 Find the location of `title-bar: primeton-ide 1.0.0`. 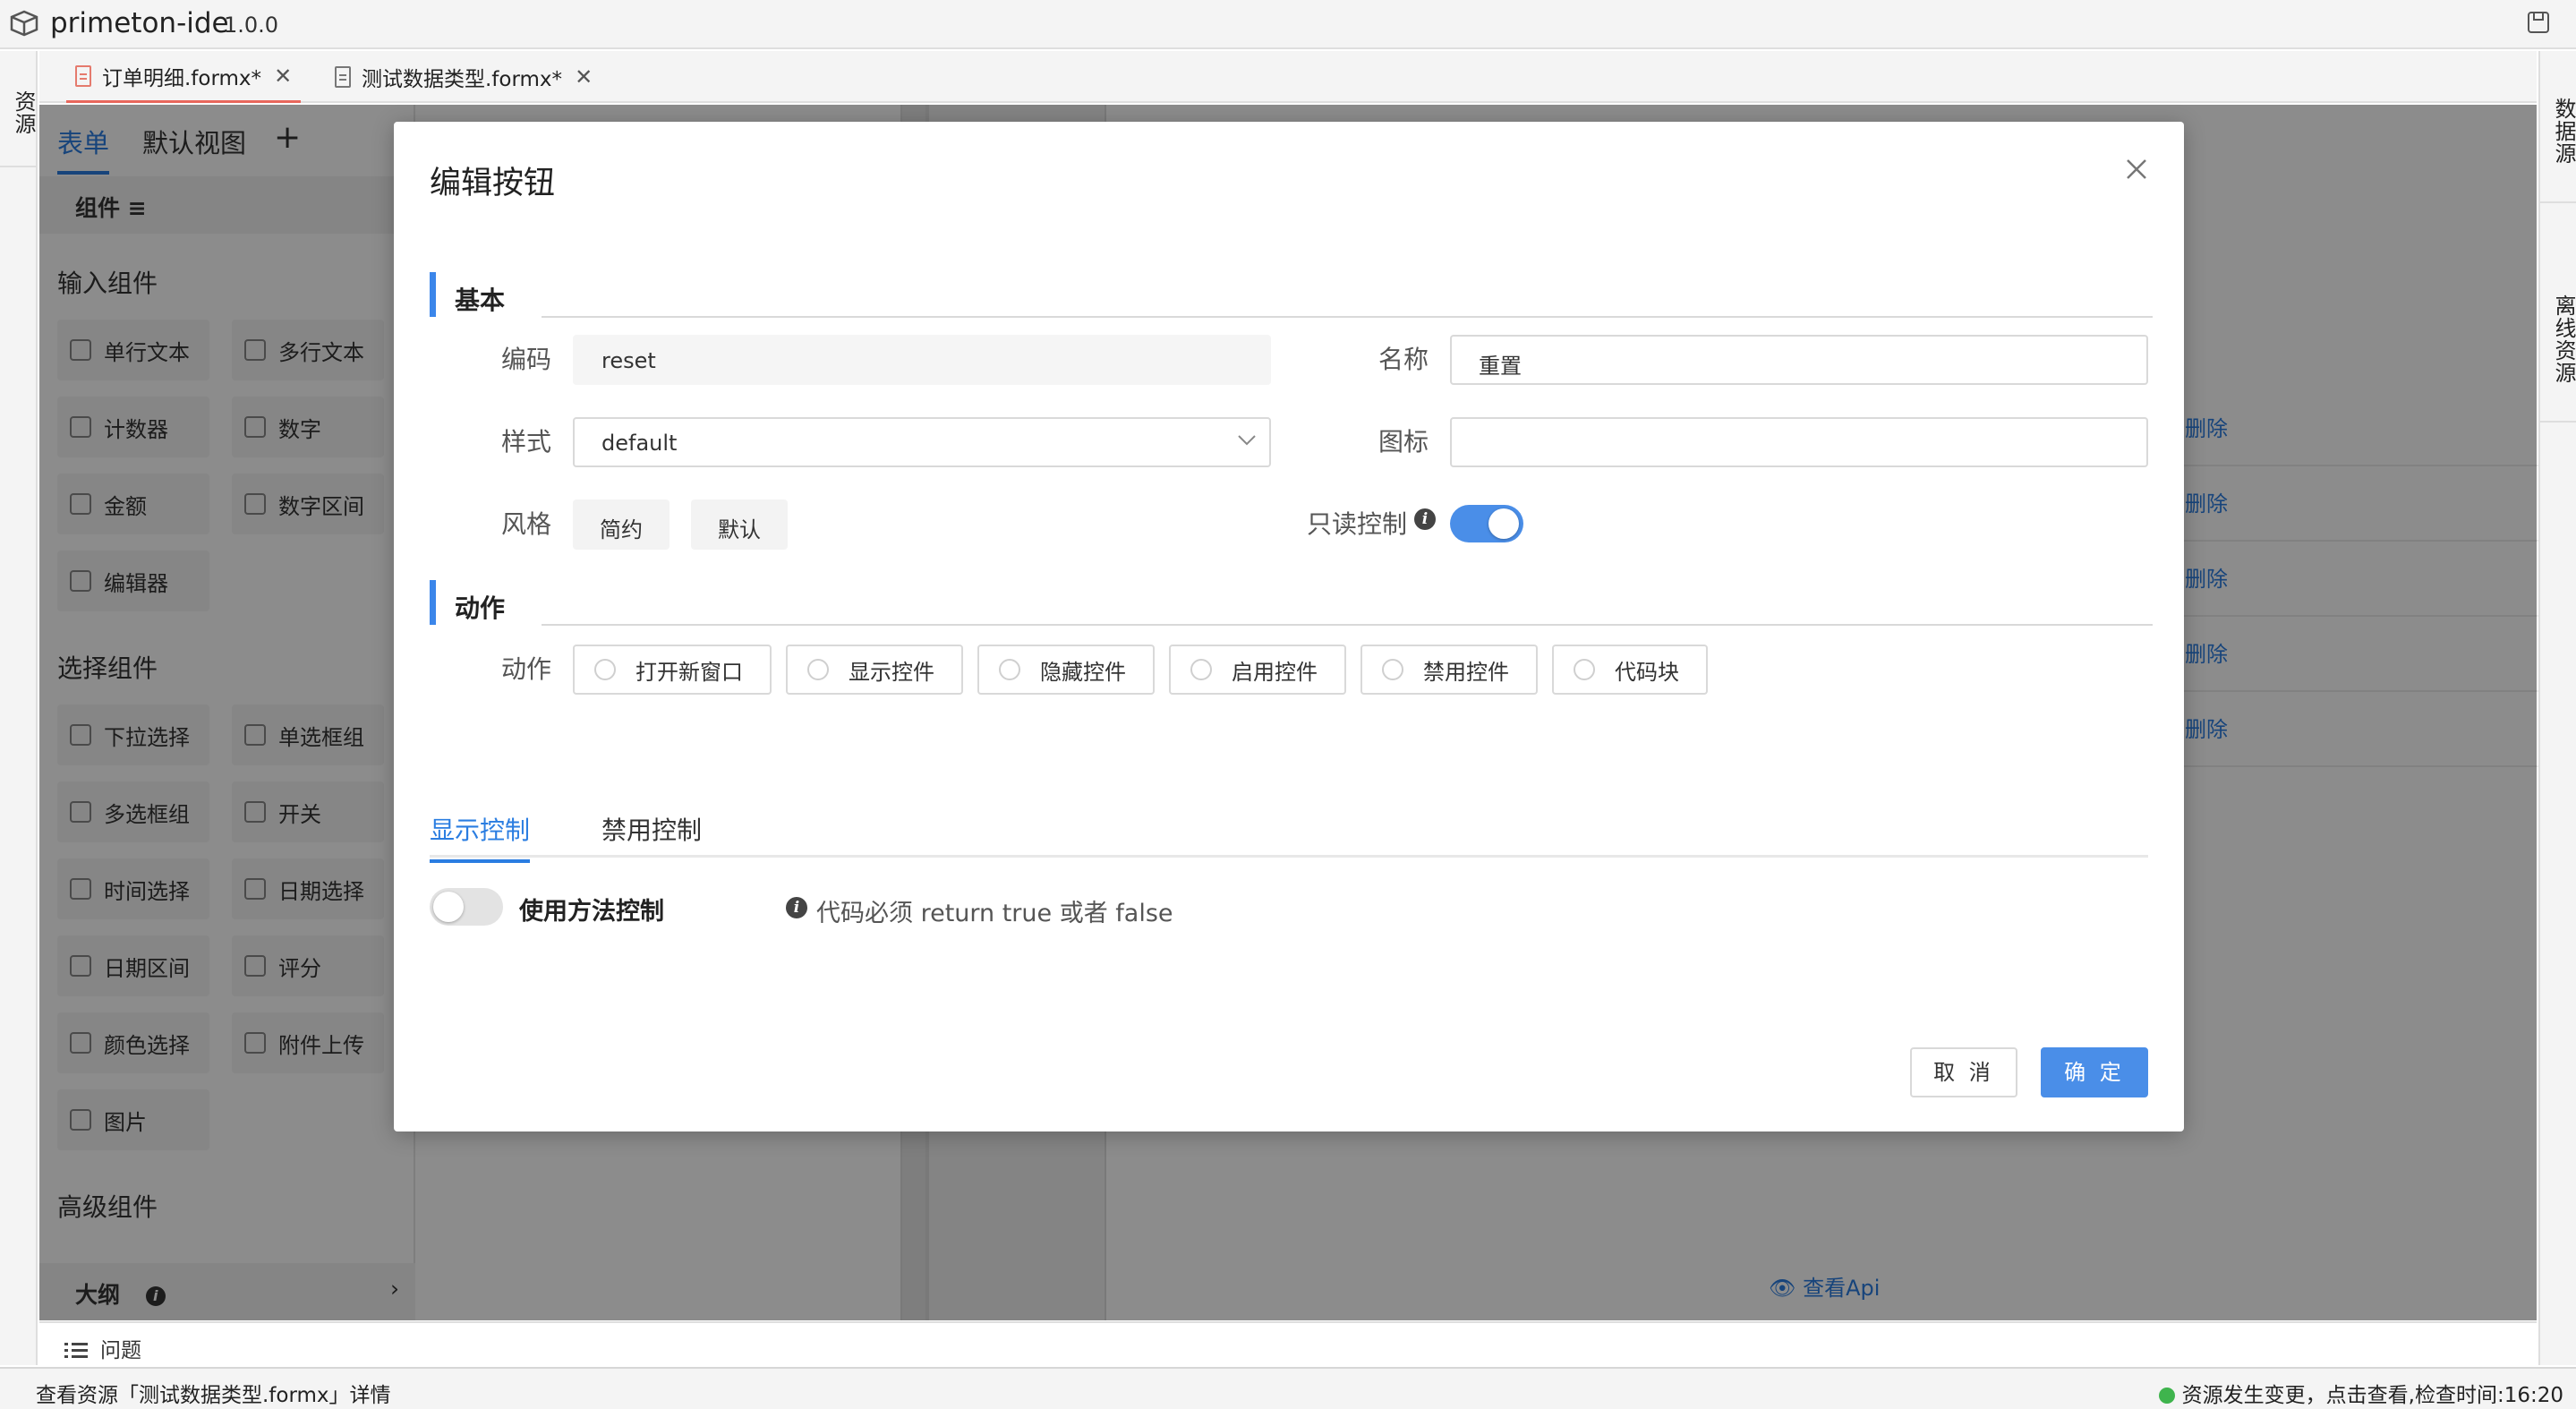

title-bar: primeton-ide 1.0.0 is located at coordinates (1288, 24).